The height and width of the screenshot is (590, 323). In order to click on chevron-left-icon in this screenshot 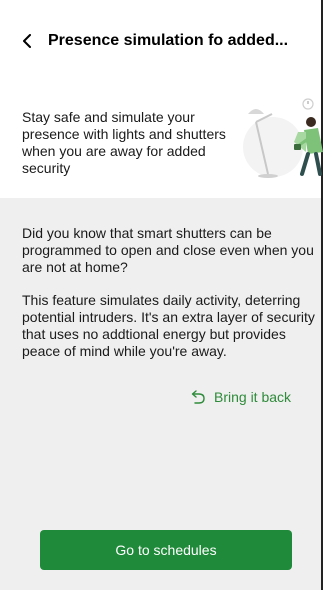, I will do `click(27, 41)`.